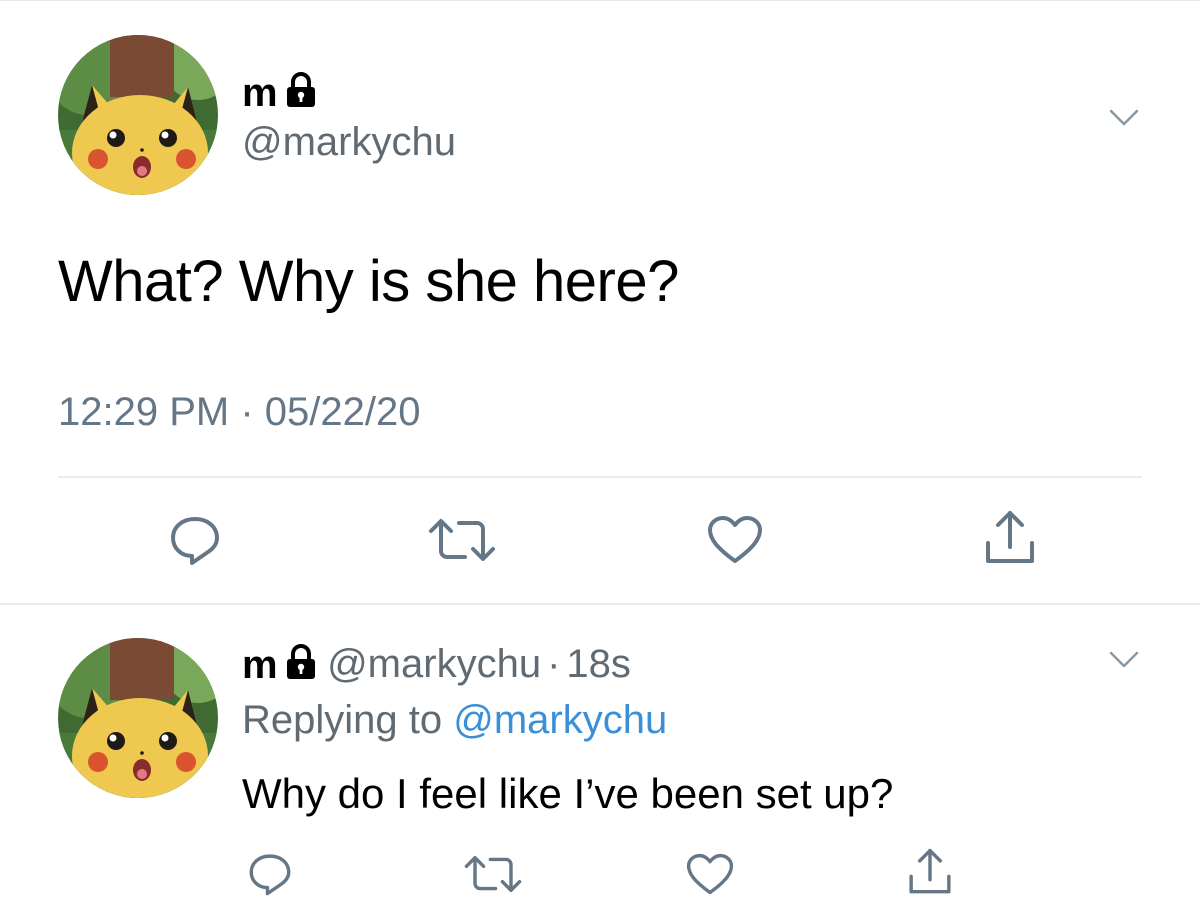  What do you see at coordinates (239, 412) in the screenshot?
I see `tweet-timestamp: 12:29 PM · 05/22/20` at bounding box center [239, 412].